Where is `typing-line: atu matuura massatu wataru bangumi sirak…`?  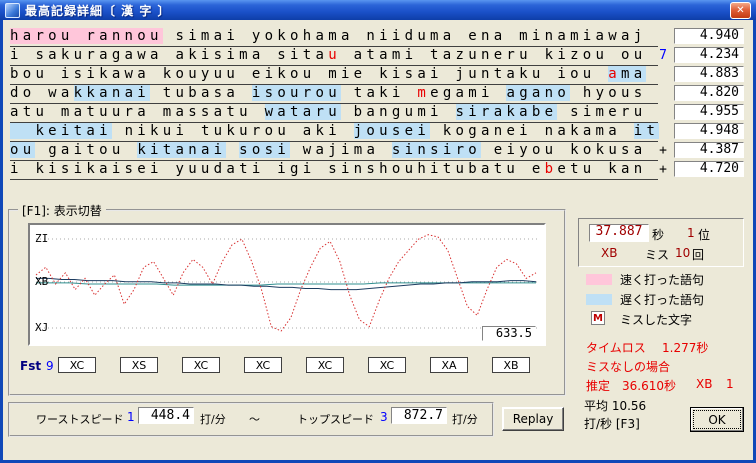
typing-line: atu matuura massatu wataru bangumi sirak… is located at coordinates (334, 113).